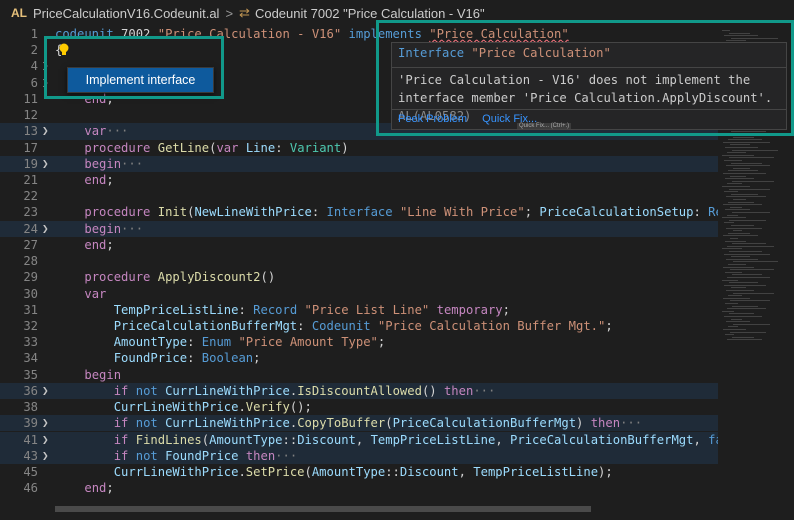 The image size is (794, 520). I want to click on code-line: 28, so click(359, 261).